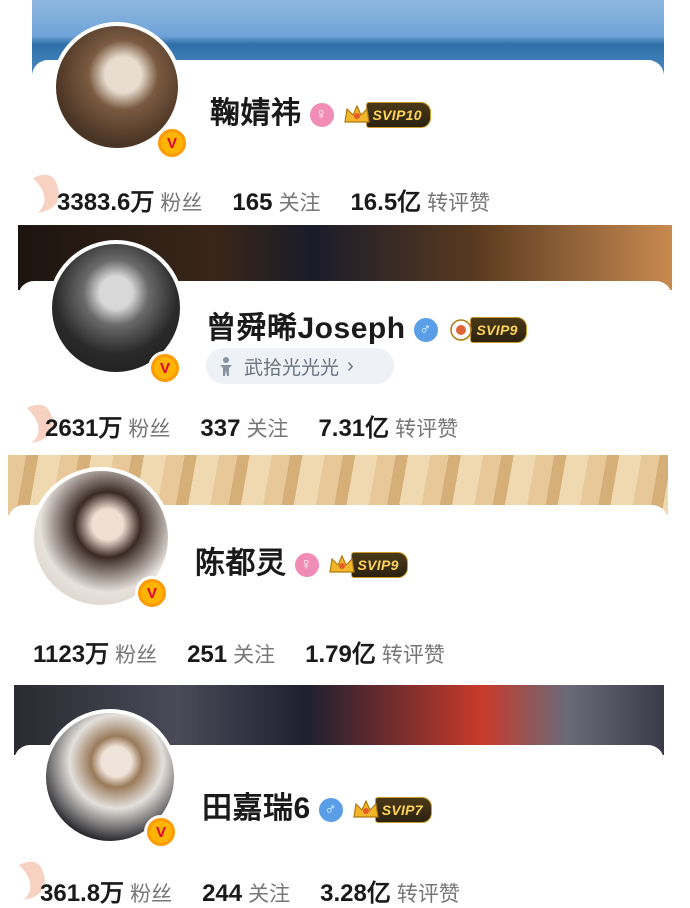  Describe the element at coordinates (252, 202) in the screenshot. I see `following-count: 165` at that location.